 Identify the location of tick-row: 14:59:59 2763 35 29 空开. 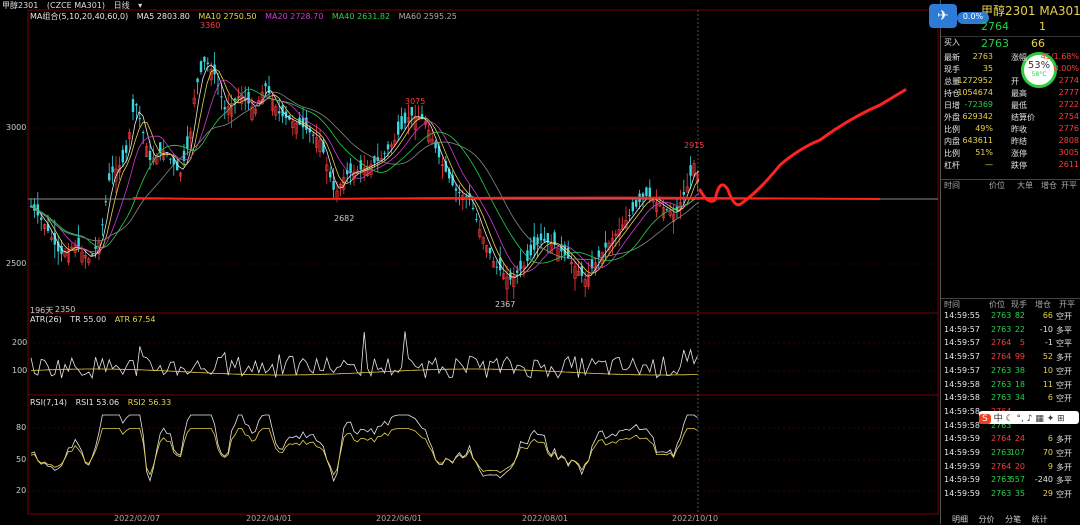
(1010, 495).